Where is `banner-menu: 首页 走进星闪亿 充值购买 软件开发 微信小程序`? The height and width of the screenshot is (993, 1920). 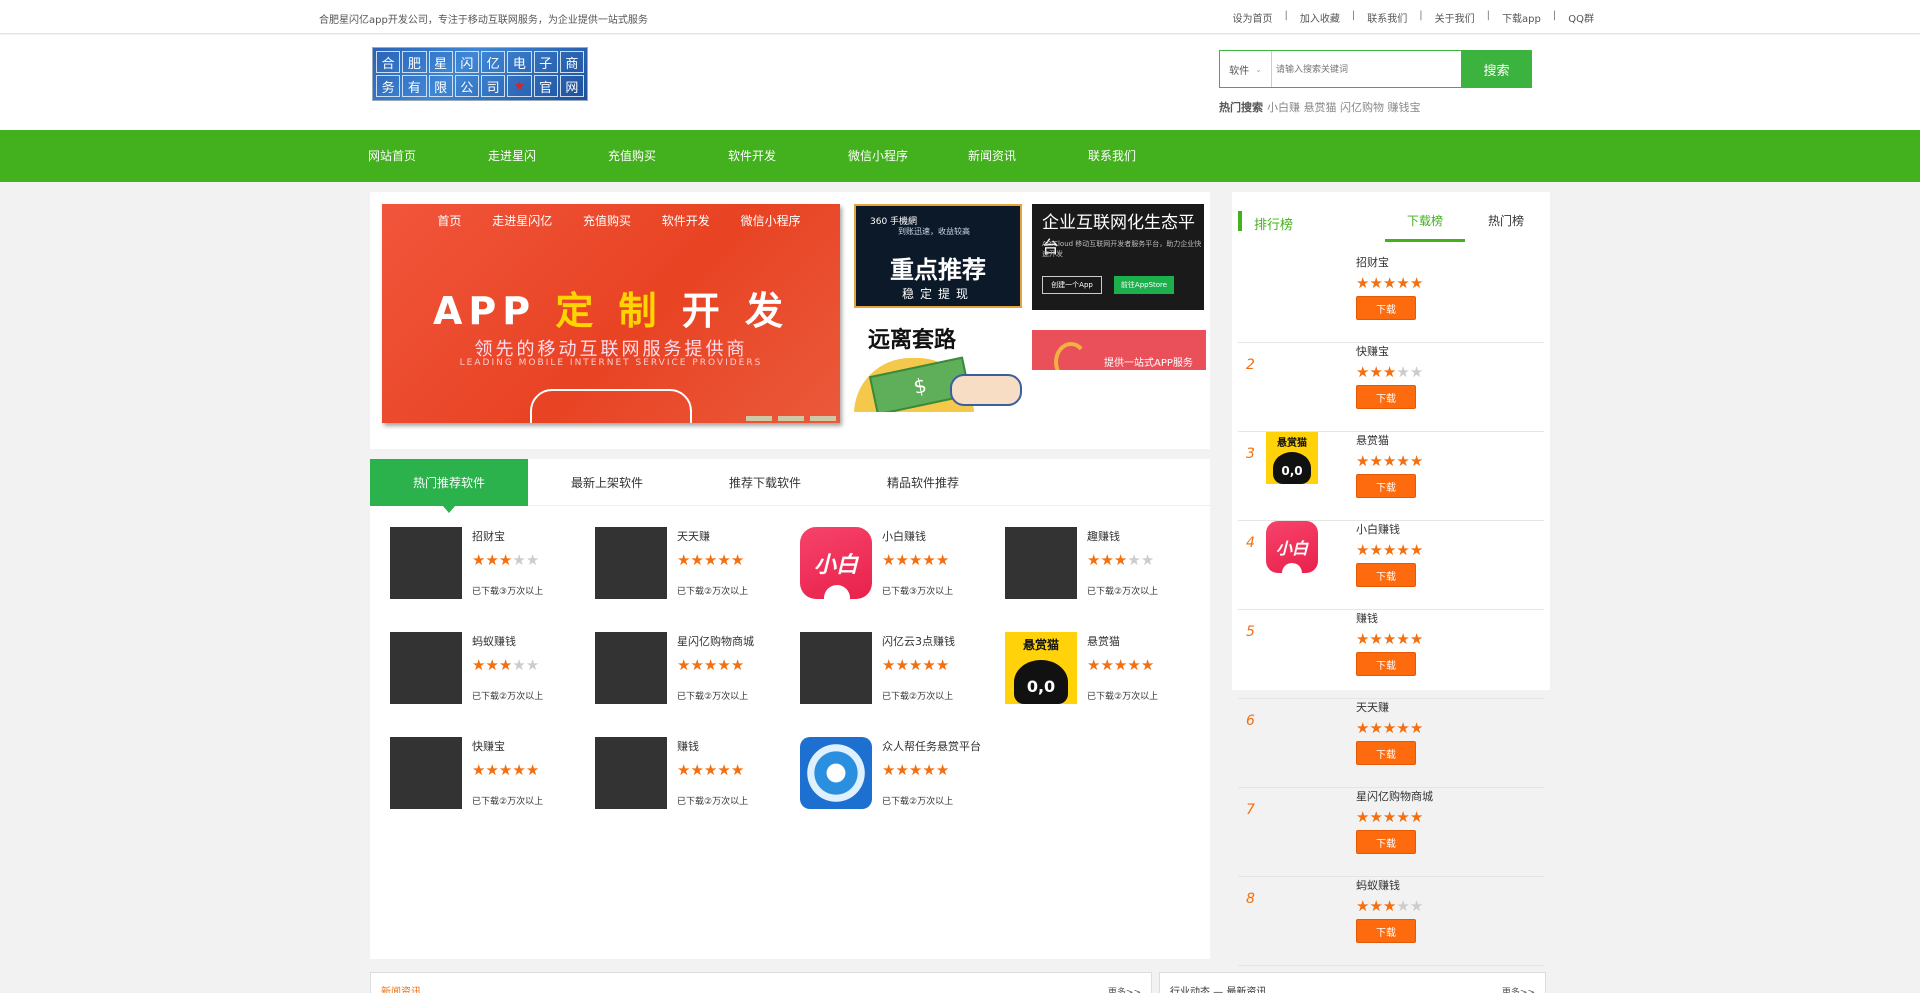 banner-menu: 首页 走进星闪亿 充值购买 软件开发 微信小程序 is located at coordinates (611, 220).